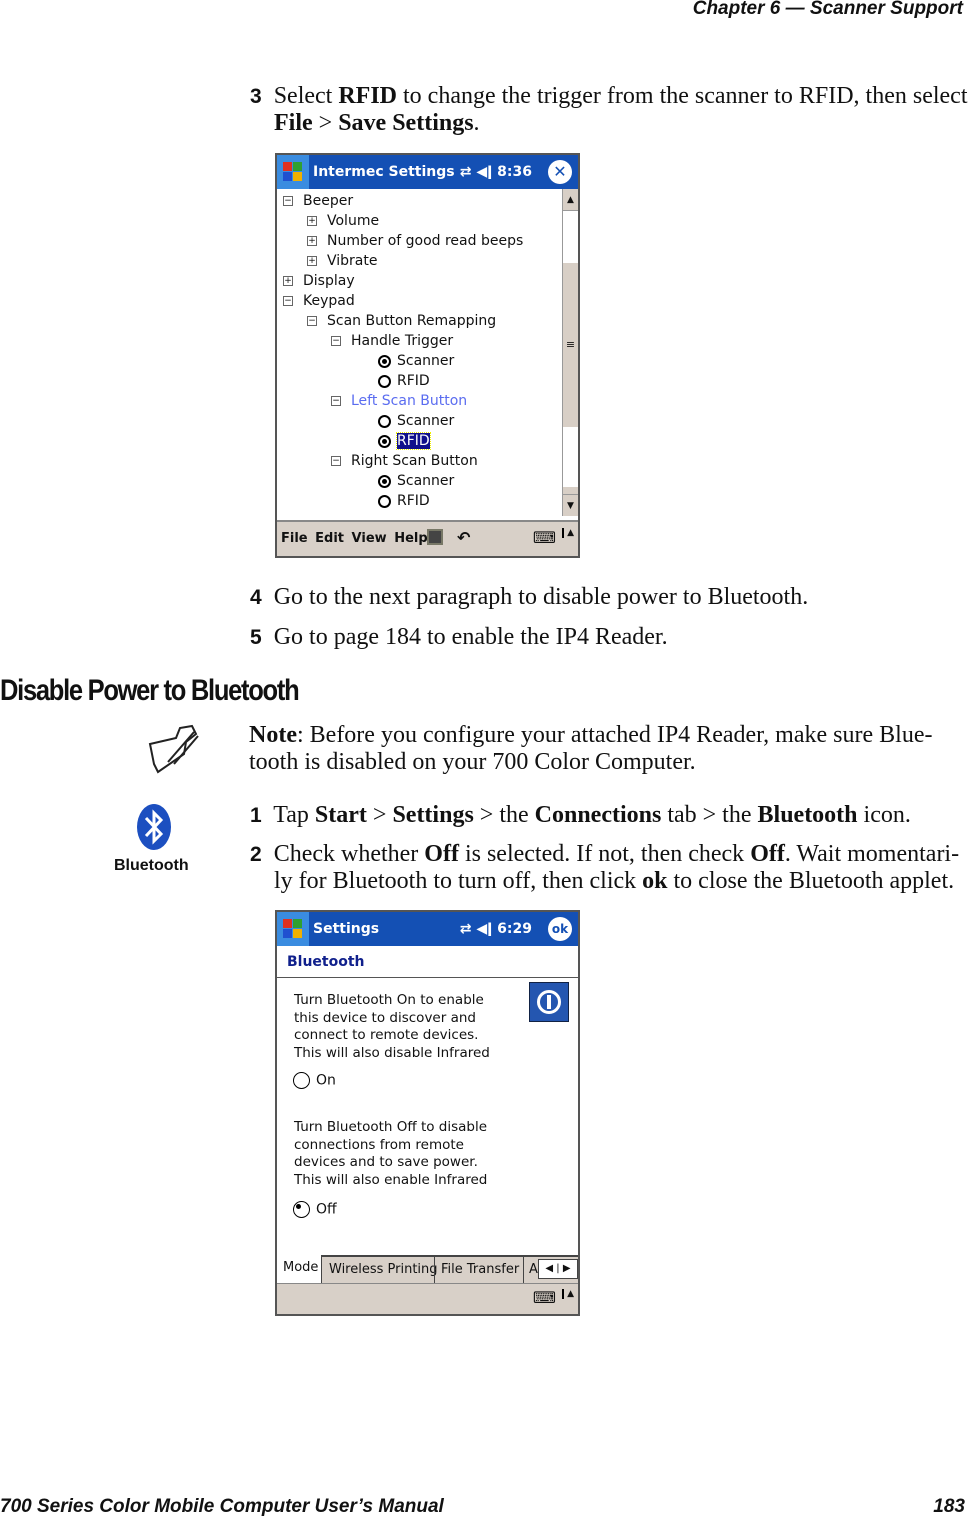 Image resolution: width=973 pixels, height=1519 pixels. Describe the element at coordinates (496, 929) in the screenshot. I see `status-area: ⇄ ◀ǀ 6:29` at that location.